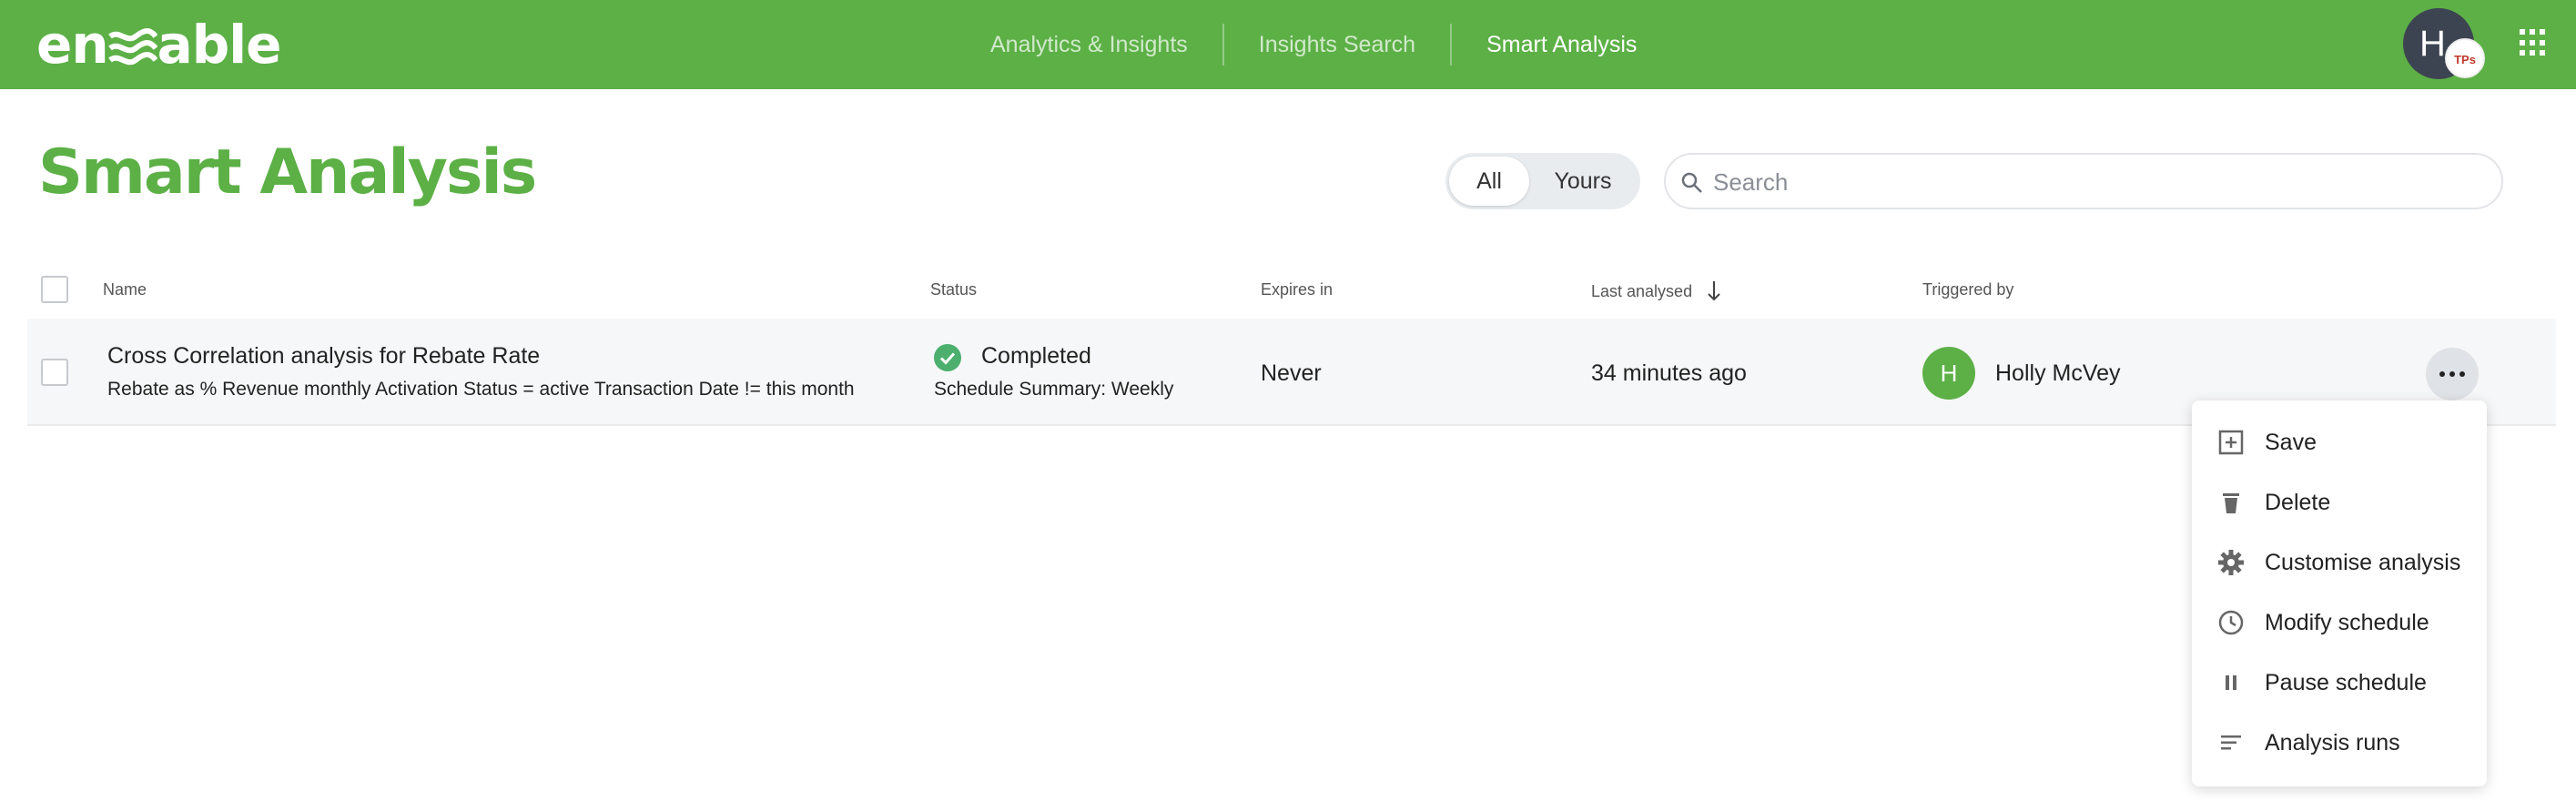  Describe the element at coordinates (1036, 356) in the screenshot. I see `status-text: Completed` at that location.